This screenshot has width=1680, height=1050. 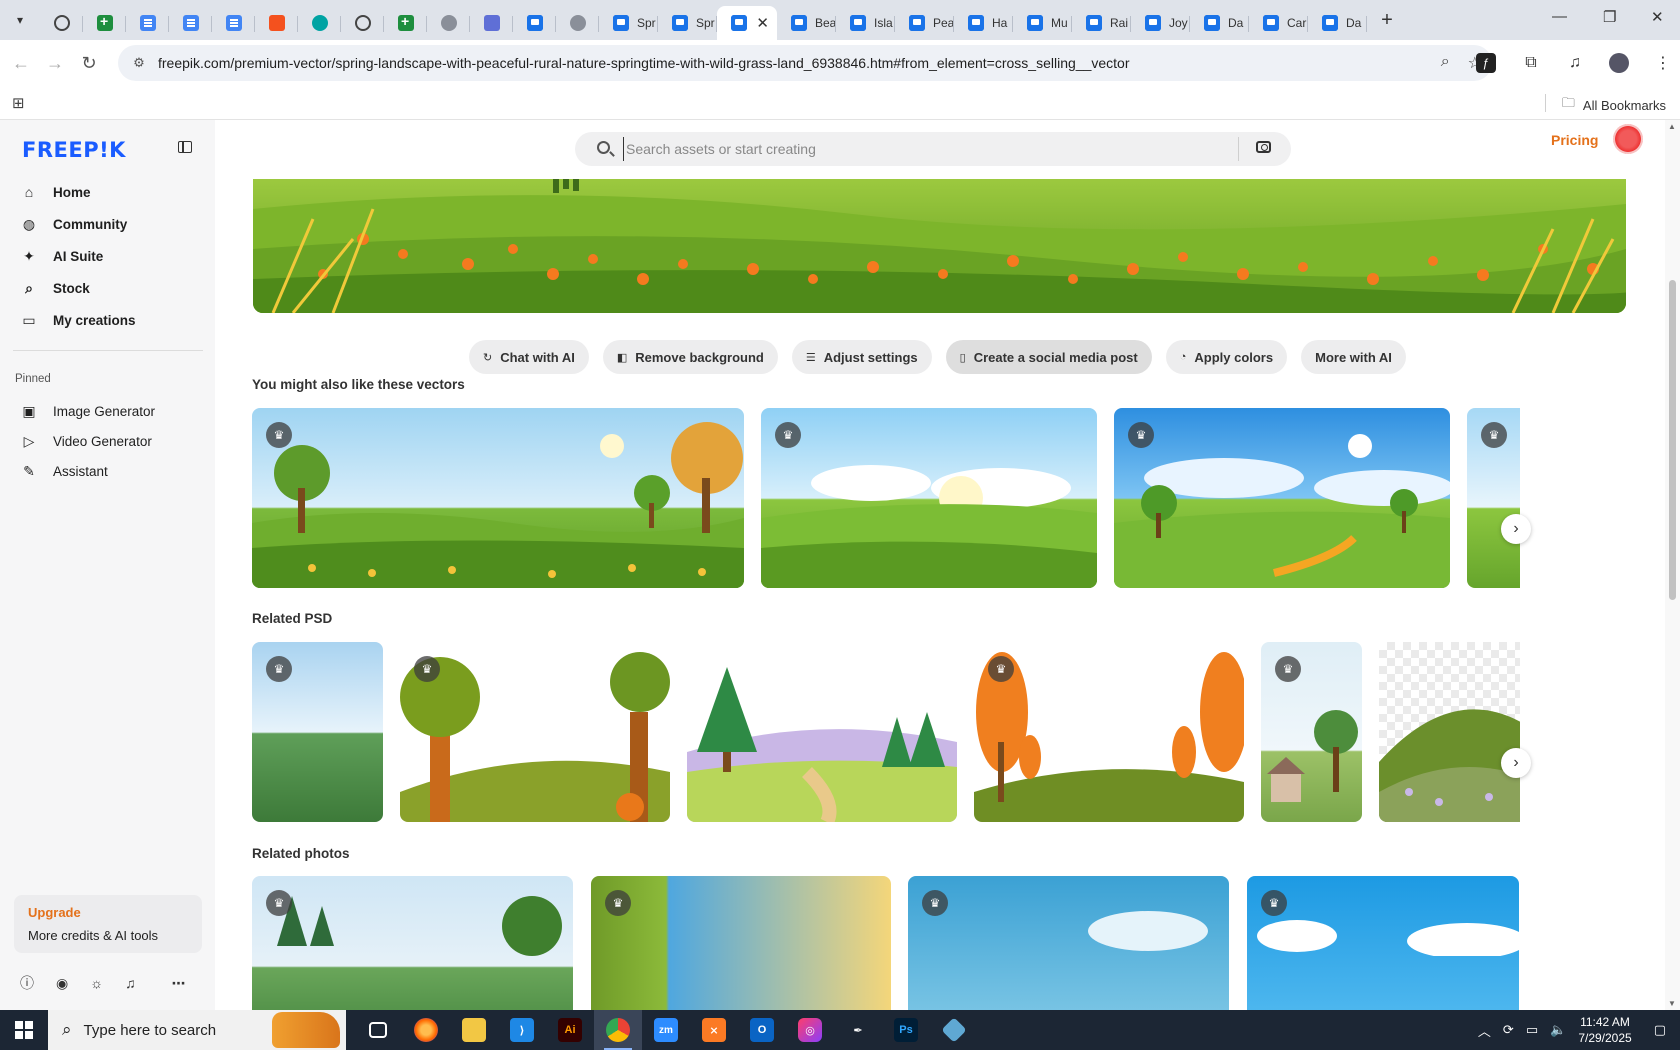 What do you see at coordinates (62, 983) in the screenshot?
I see `discord-icon: ◉` at bounding box center [62, 983].